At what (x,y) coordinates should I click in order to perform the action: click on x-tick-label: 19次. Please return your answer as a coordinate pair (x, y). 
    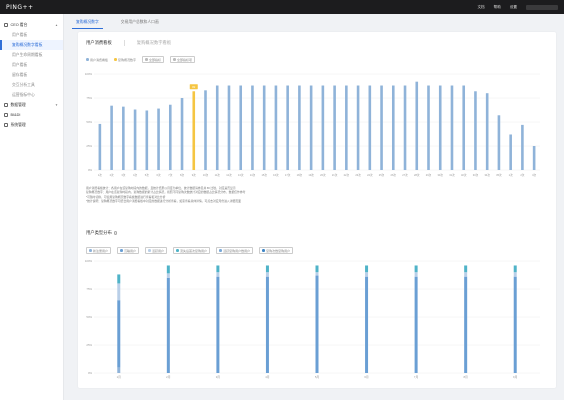
    Looking at the image, I should click on (311, 175).